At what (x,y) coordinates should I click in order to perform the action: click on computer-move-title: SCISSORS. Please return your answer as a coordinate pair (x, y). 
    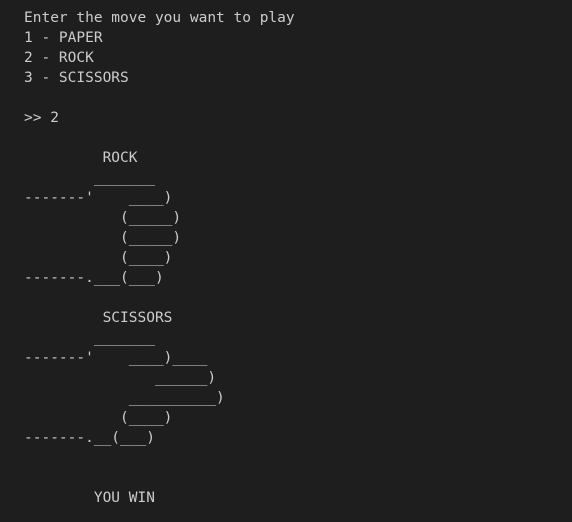
    Looking at the image, I should click on (98, 318).